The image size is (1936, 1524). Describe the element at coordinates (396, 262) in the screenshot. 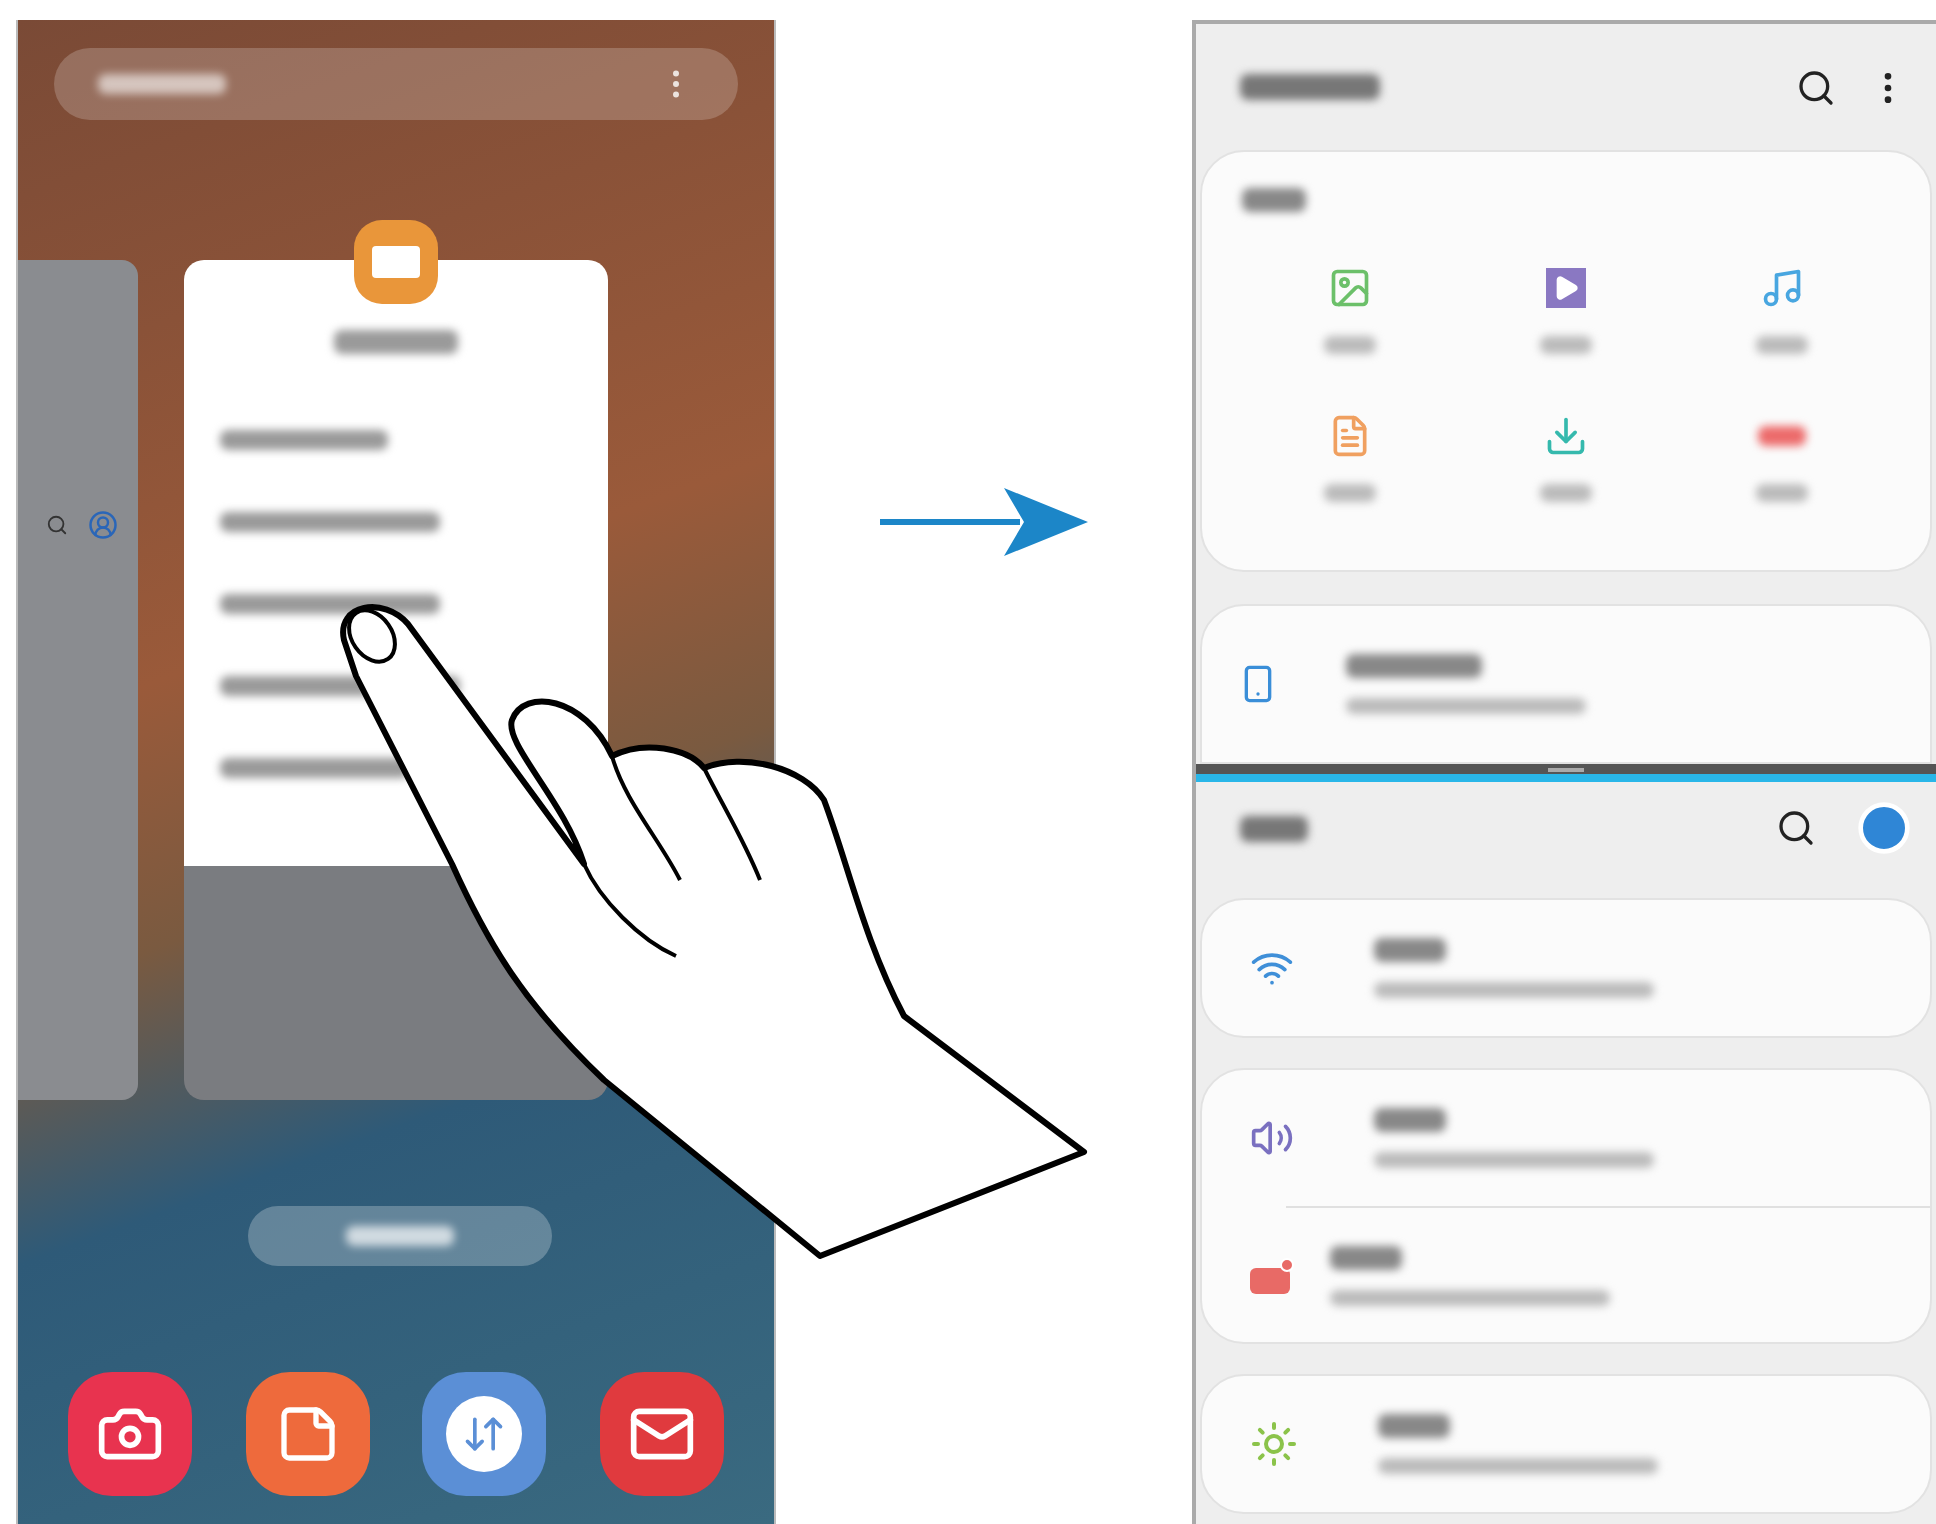

I see `folder-app-icon` at that location.